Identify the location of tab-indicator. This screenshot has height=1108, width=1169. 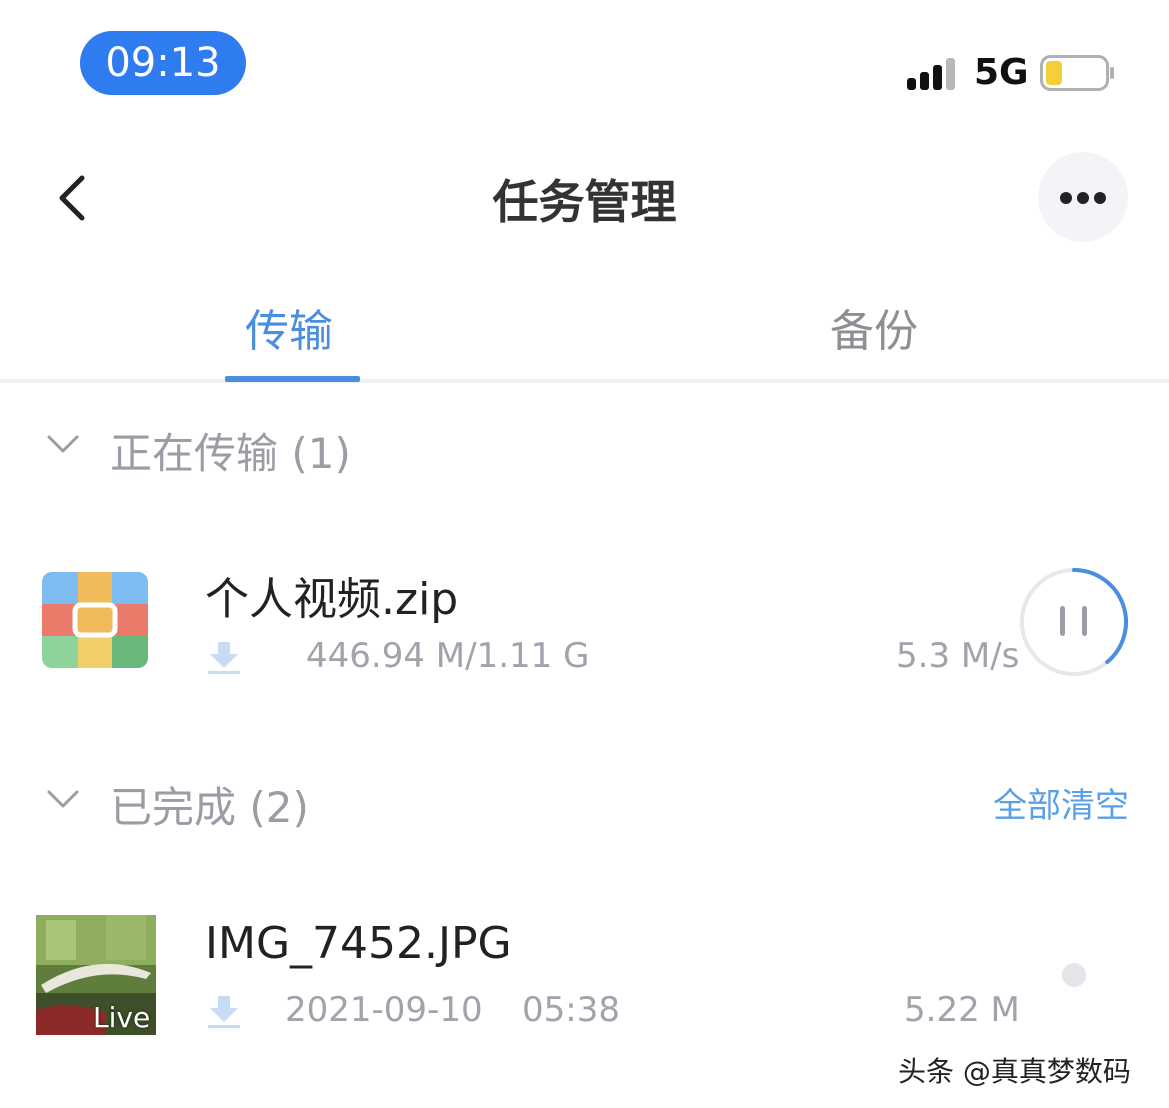
(292, 379).